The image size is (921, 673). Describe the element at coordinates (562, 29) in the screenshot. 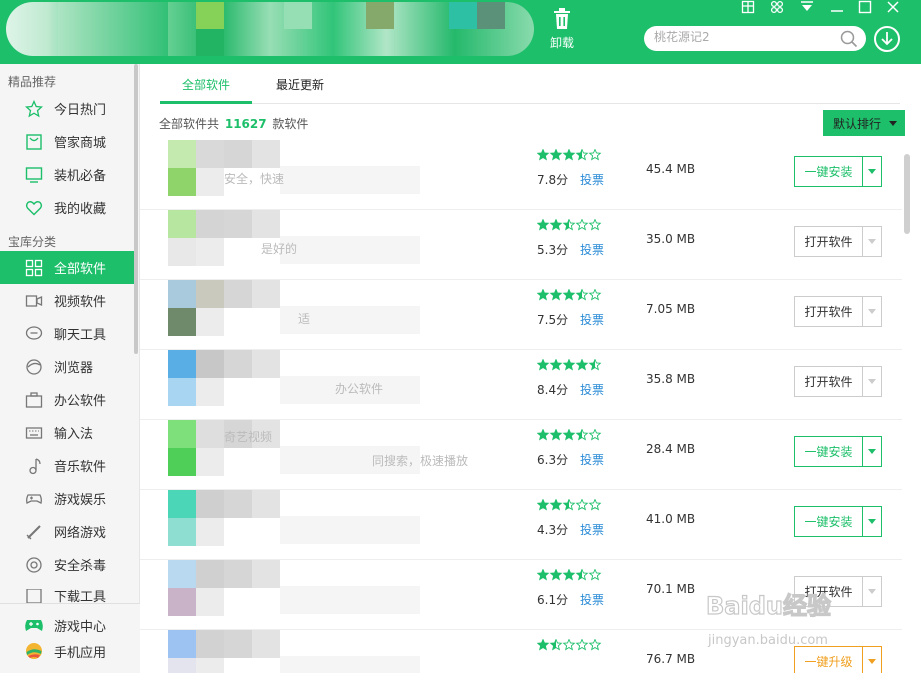

I see `uninstall-button: 卸载` at that location.